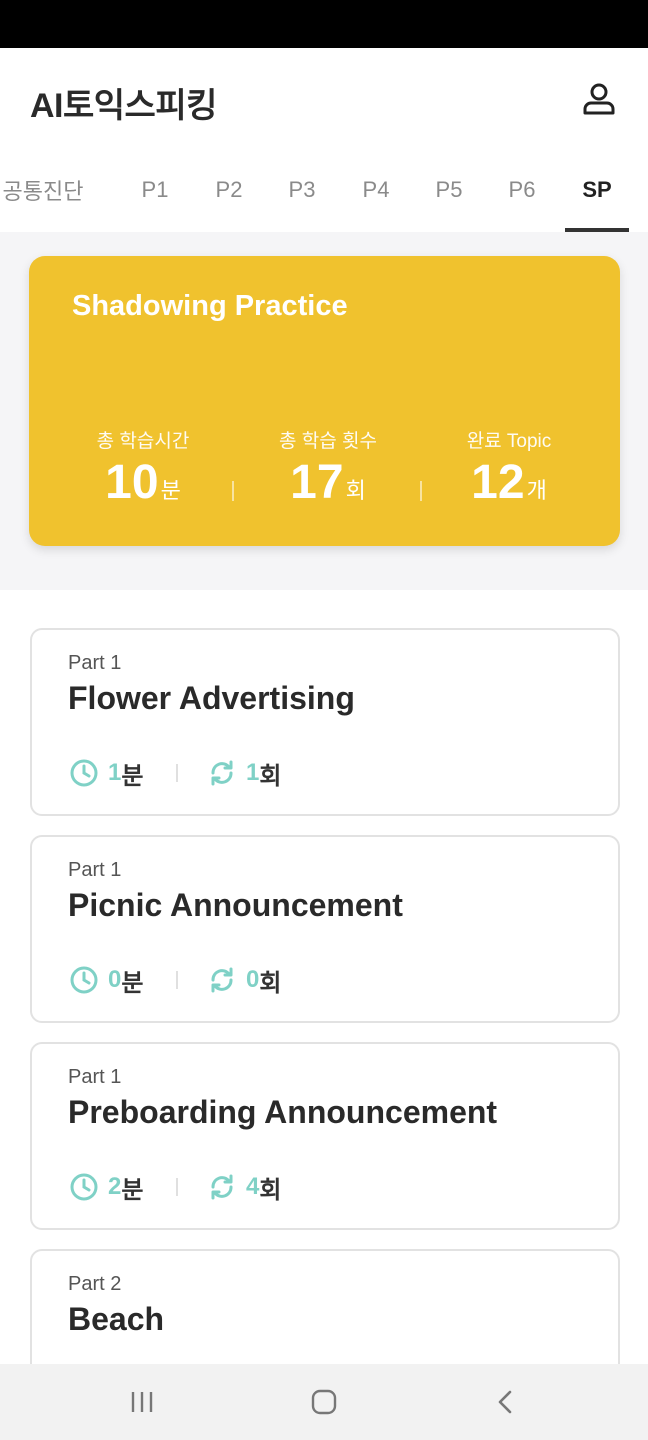  I want to click on back-button, so click(506, 1402).